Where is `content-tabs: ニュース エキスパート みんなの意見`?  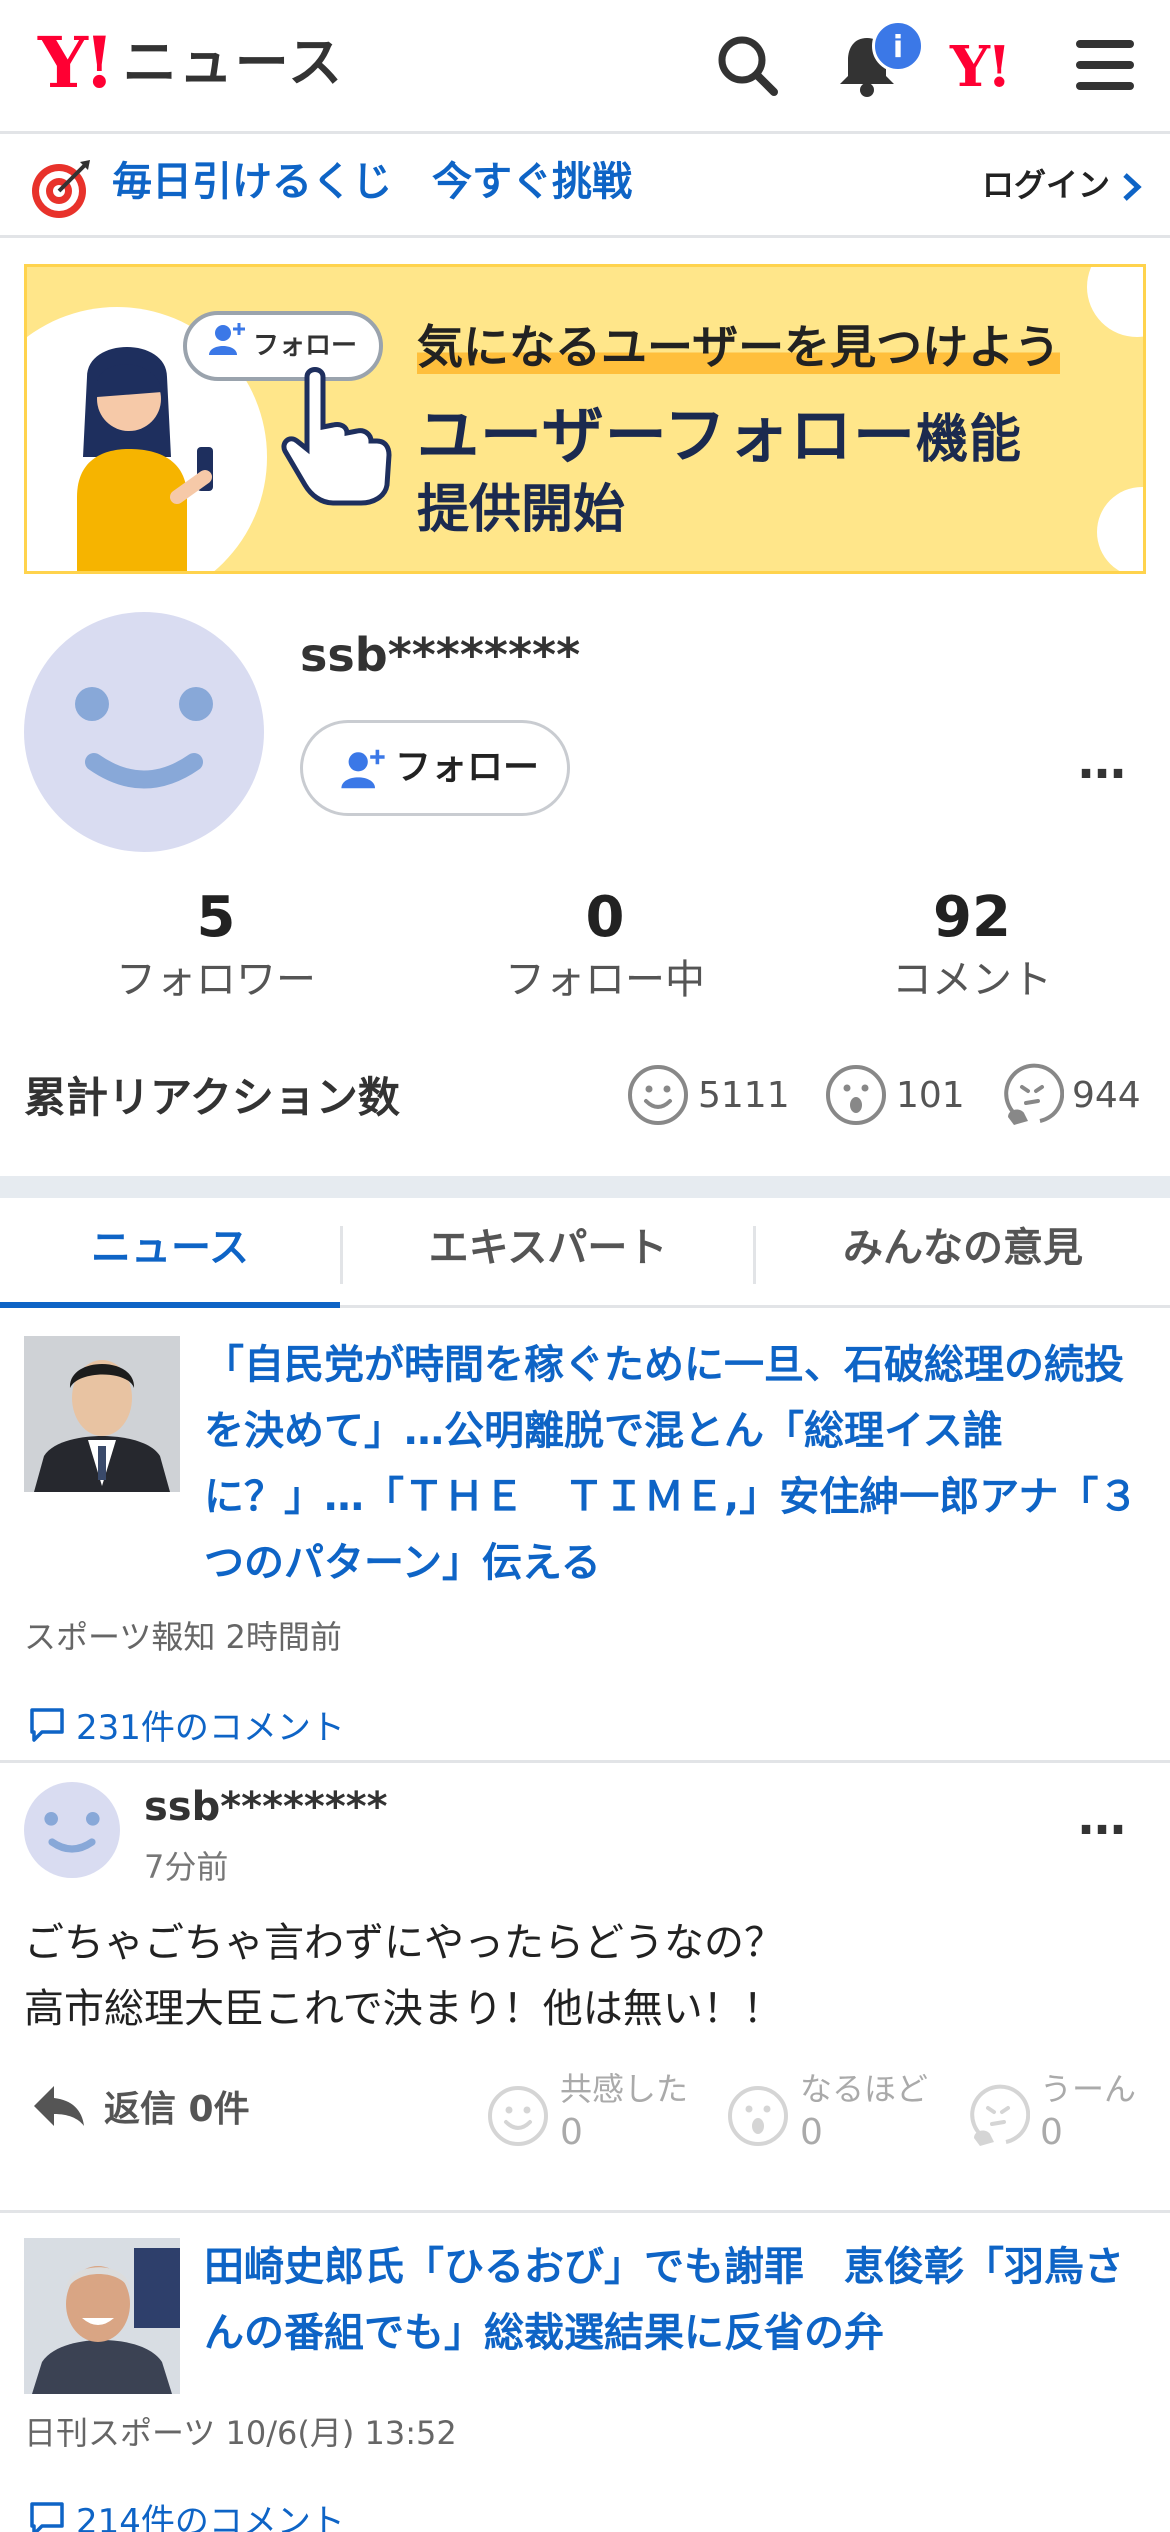 content-tabs: ニュース エキスパート みんなの意見 is located at coordinates (585, 1253).